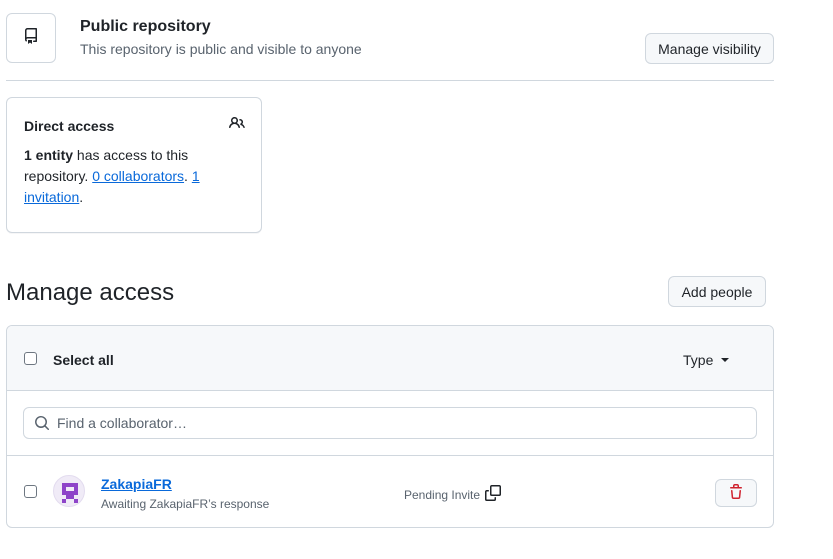  I want to click on pending-invite: Pending Invite, so click(453, 494).